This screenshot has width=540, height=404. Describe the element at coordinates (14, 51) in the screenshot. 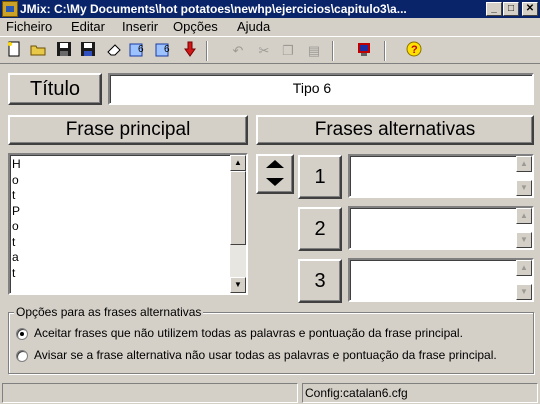

I see `new-icon` at that location.